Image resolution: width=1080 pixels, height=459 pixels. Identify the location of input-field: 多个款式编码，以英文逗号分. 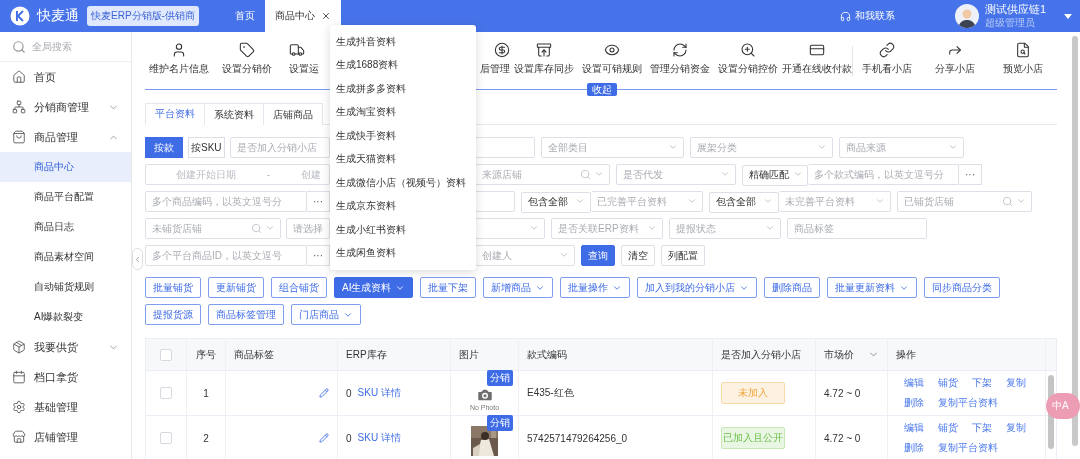
(883, 174).